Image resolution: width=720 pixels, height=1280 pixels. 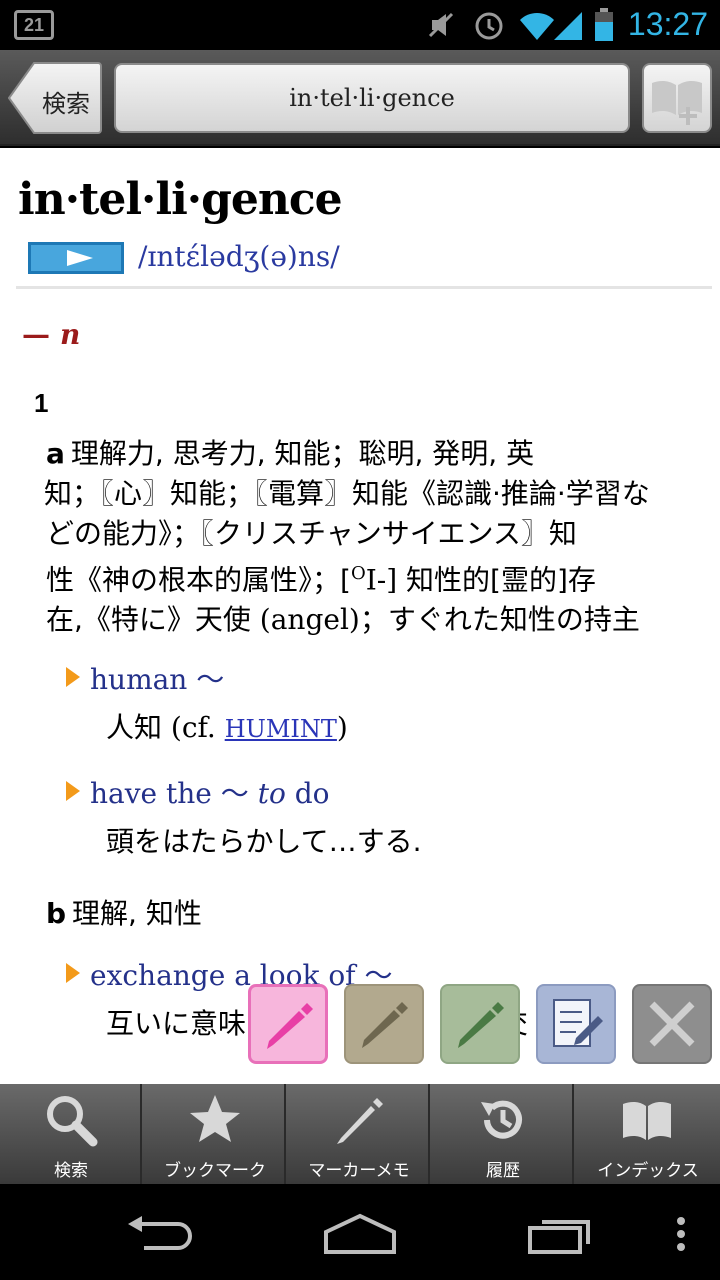 I want to click on def-line: 在,《特に》天使 (angel)；すぐれた知性の持主, so click(x=371, y=620).